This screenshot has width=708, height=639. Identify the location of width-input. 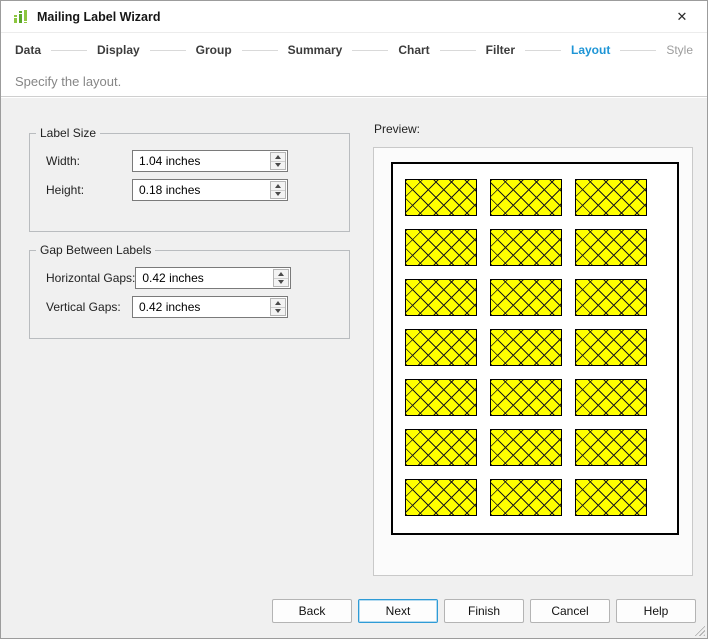
(210, 161).